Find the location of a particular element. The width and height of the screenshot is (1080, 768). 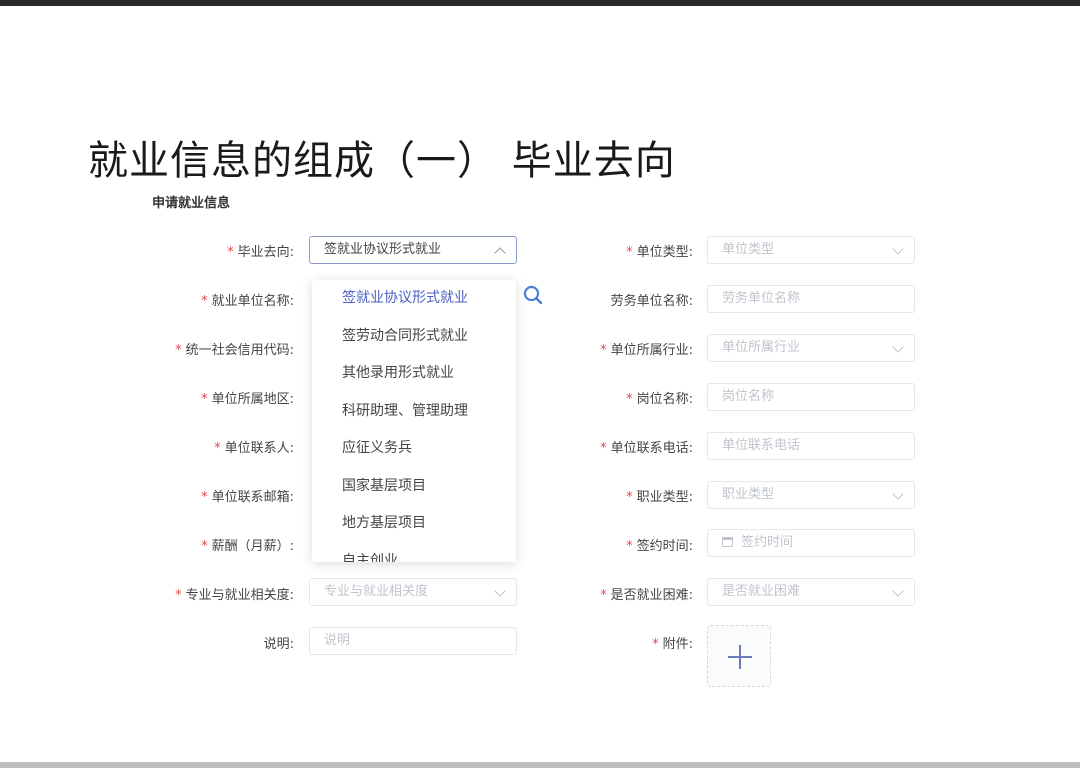

label-graduation-destination: * 毕业去向: is located at coordinates (260, 252).